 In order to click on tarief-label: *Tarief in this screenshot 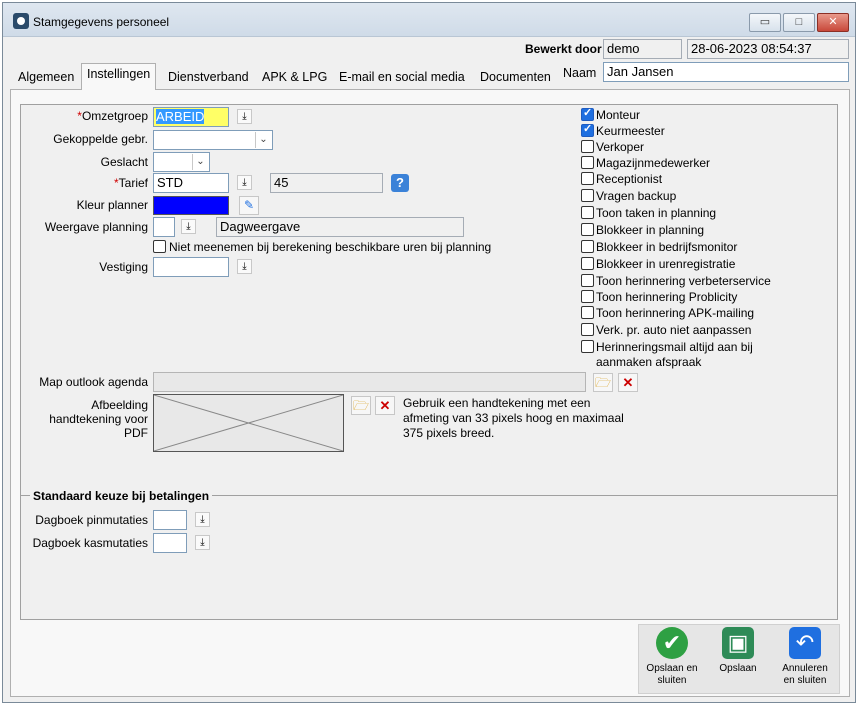, I will do `click(130, 183)`.